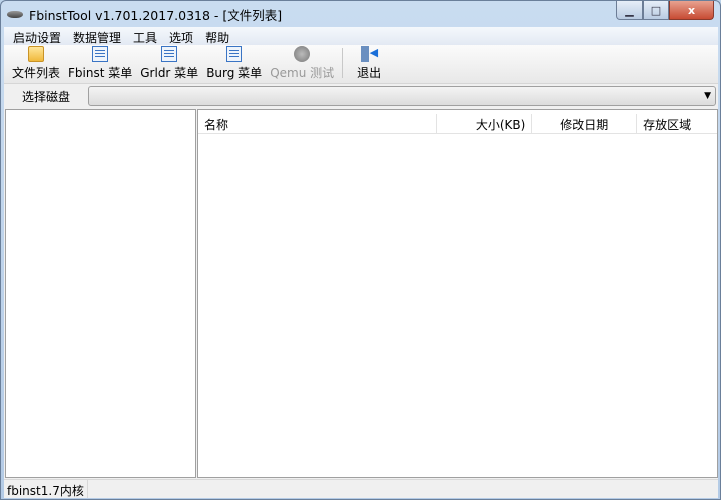 This screenshot has width=721, height=500. What do you see at coordinates (485, 123) in the screenshot?
I see `column-size: 大小(KB)` at bounding box center [485, 123].